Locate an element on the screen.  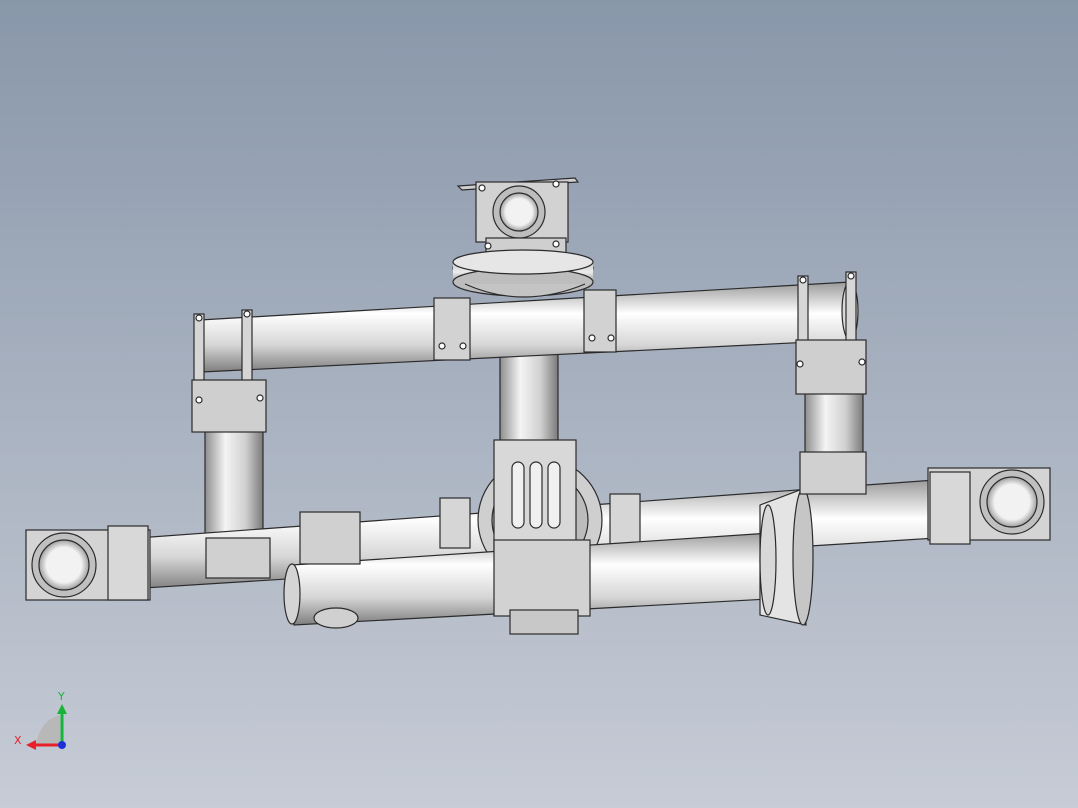
x-axis-label: X is located at coordinates (18, 740).